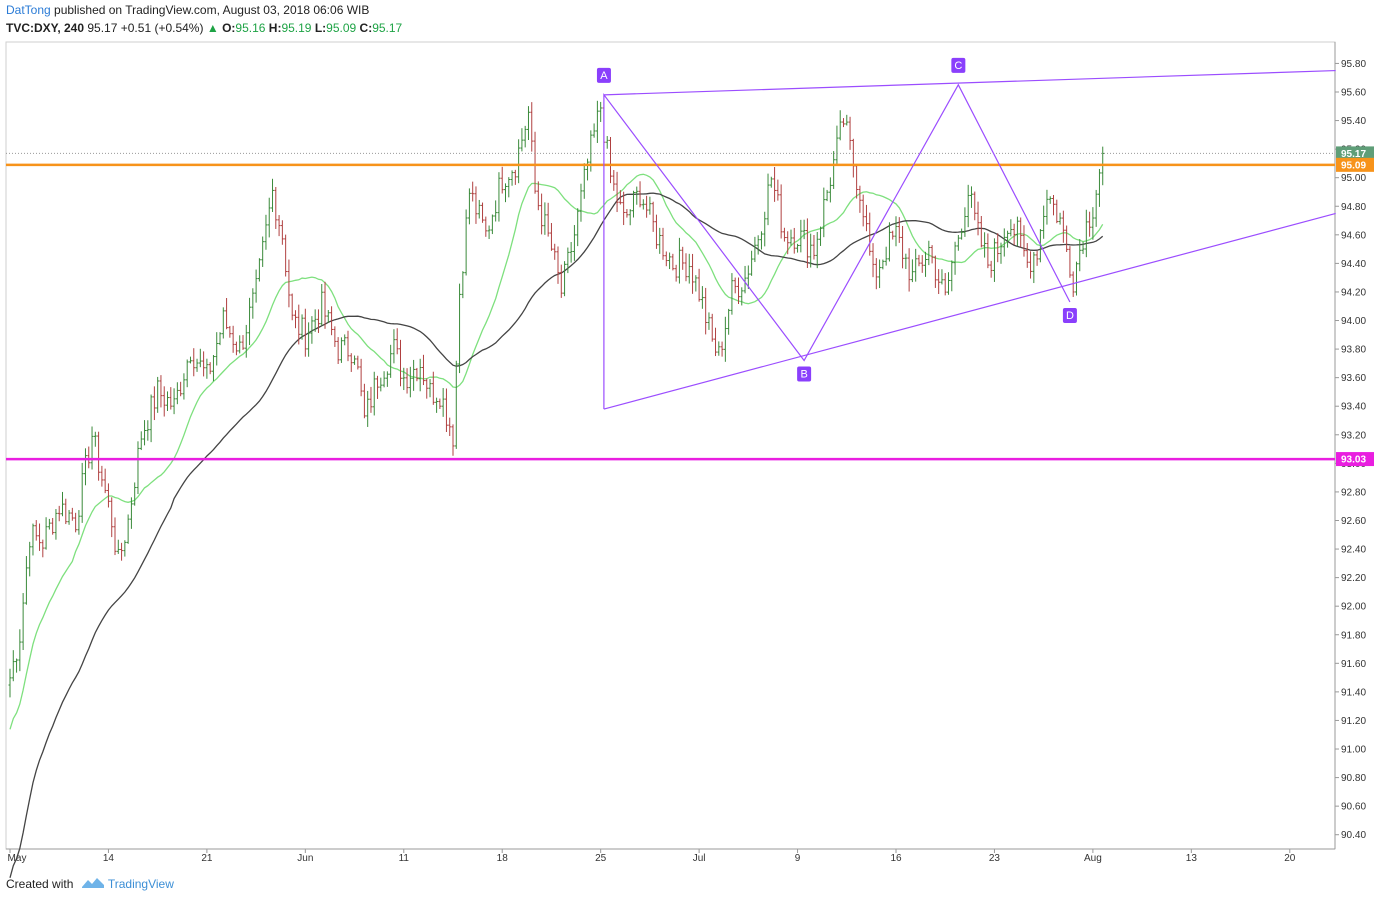 This screenshot has width=1387, height=902. Describe the element at coordinates (1353, 635) in the screenshot. I see `y-tick-label: 91.80` at that location.